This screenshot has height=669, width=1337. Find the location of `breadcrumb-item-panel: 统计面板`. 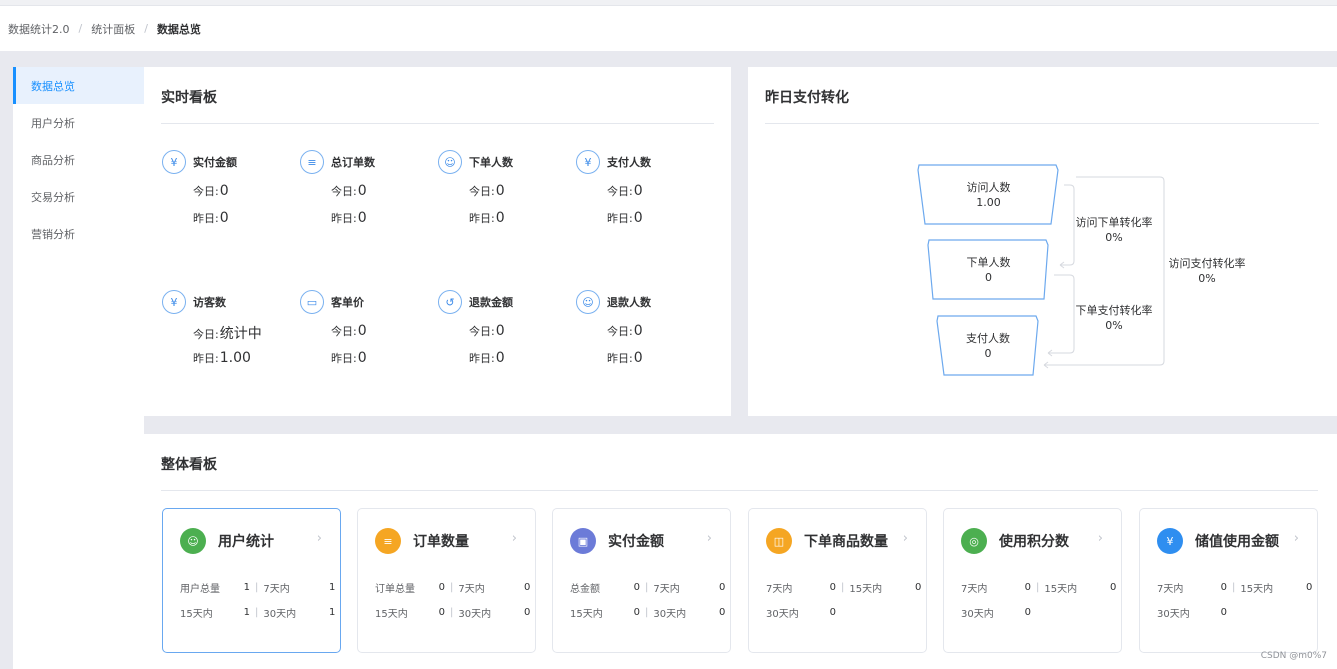

breadcrumb-item-panel: 统计面板 is located at coordinates (113, 29).